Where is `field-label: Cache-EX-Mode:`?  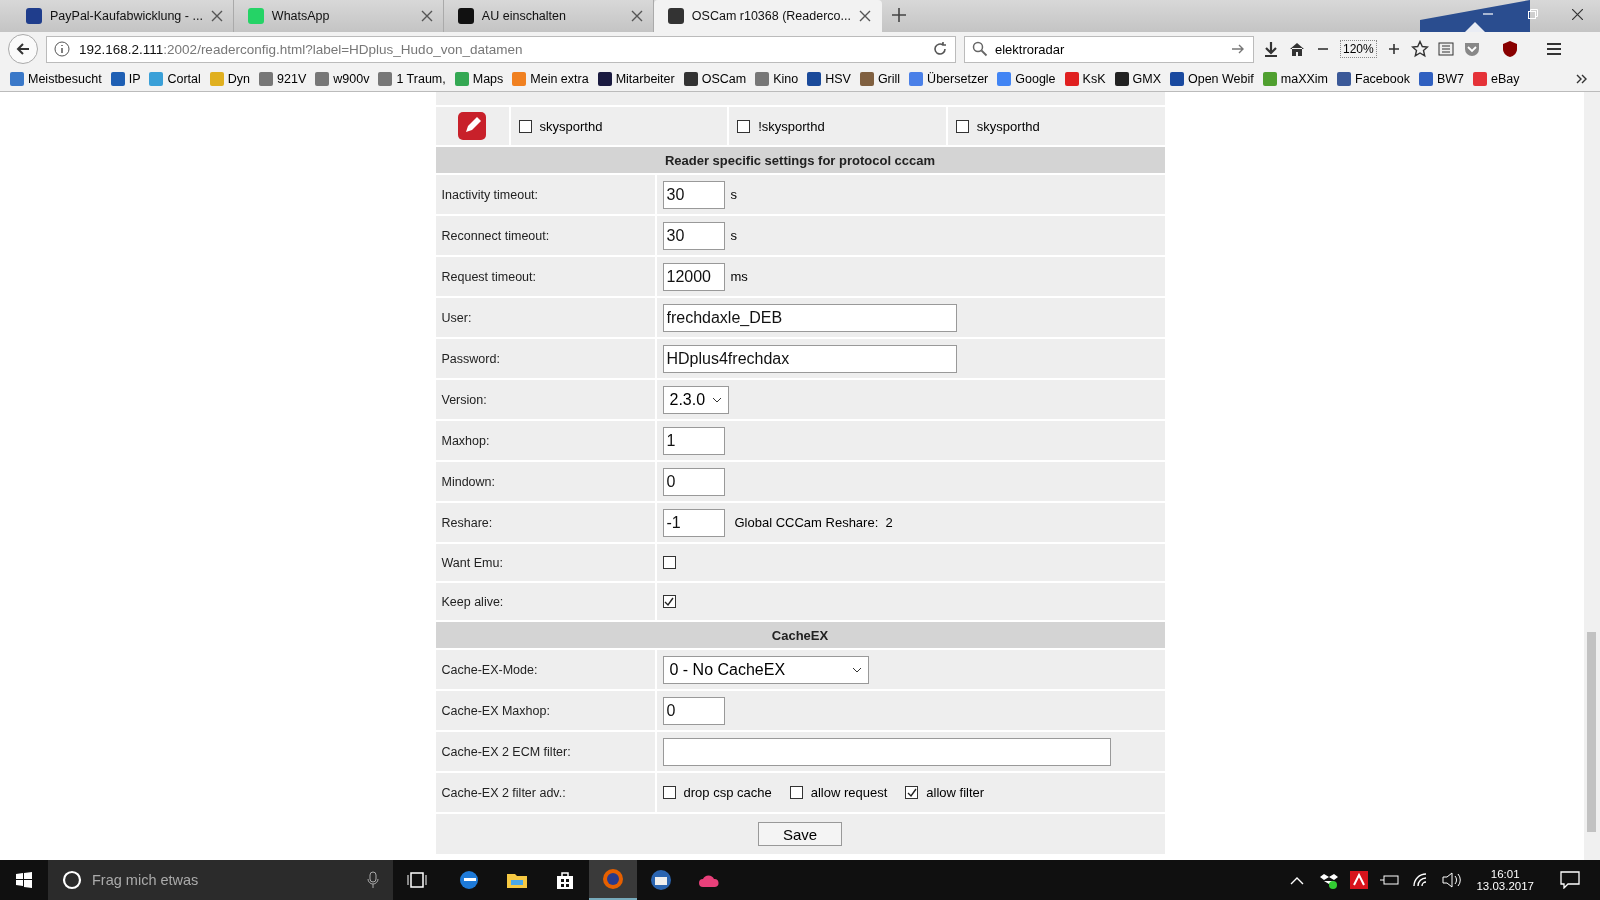 field-label: Cache-EX-Mode: is located at coordinates (546, 669).